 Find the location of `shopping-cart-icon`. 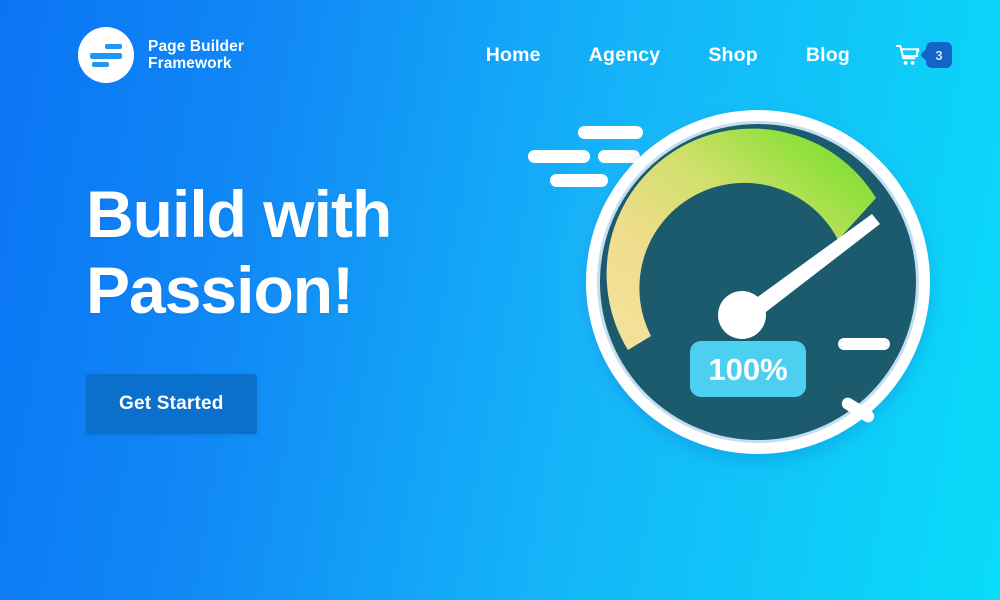

shopping-cart-icon is located at coordinates (908, 54).